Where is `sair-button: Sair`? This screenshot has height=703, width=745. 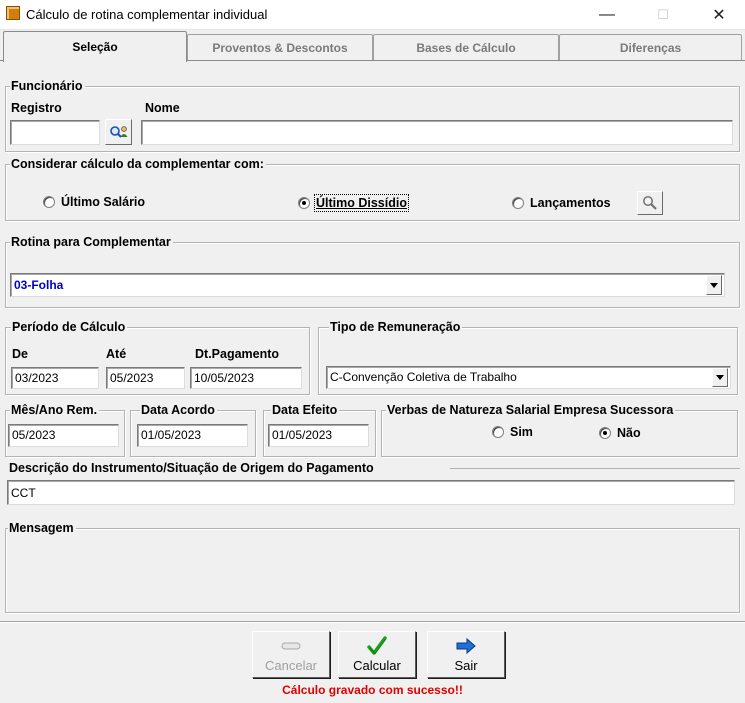
sair-button: Sair is located at coordinates (466, 654).